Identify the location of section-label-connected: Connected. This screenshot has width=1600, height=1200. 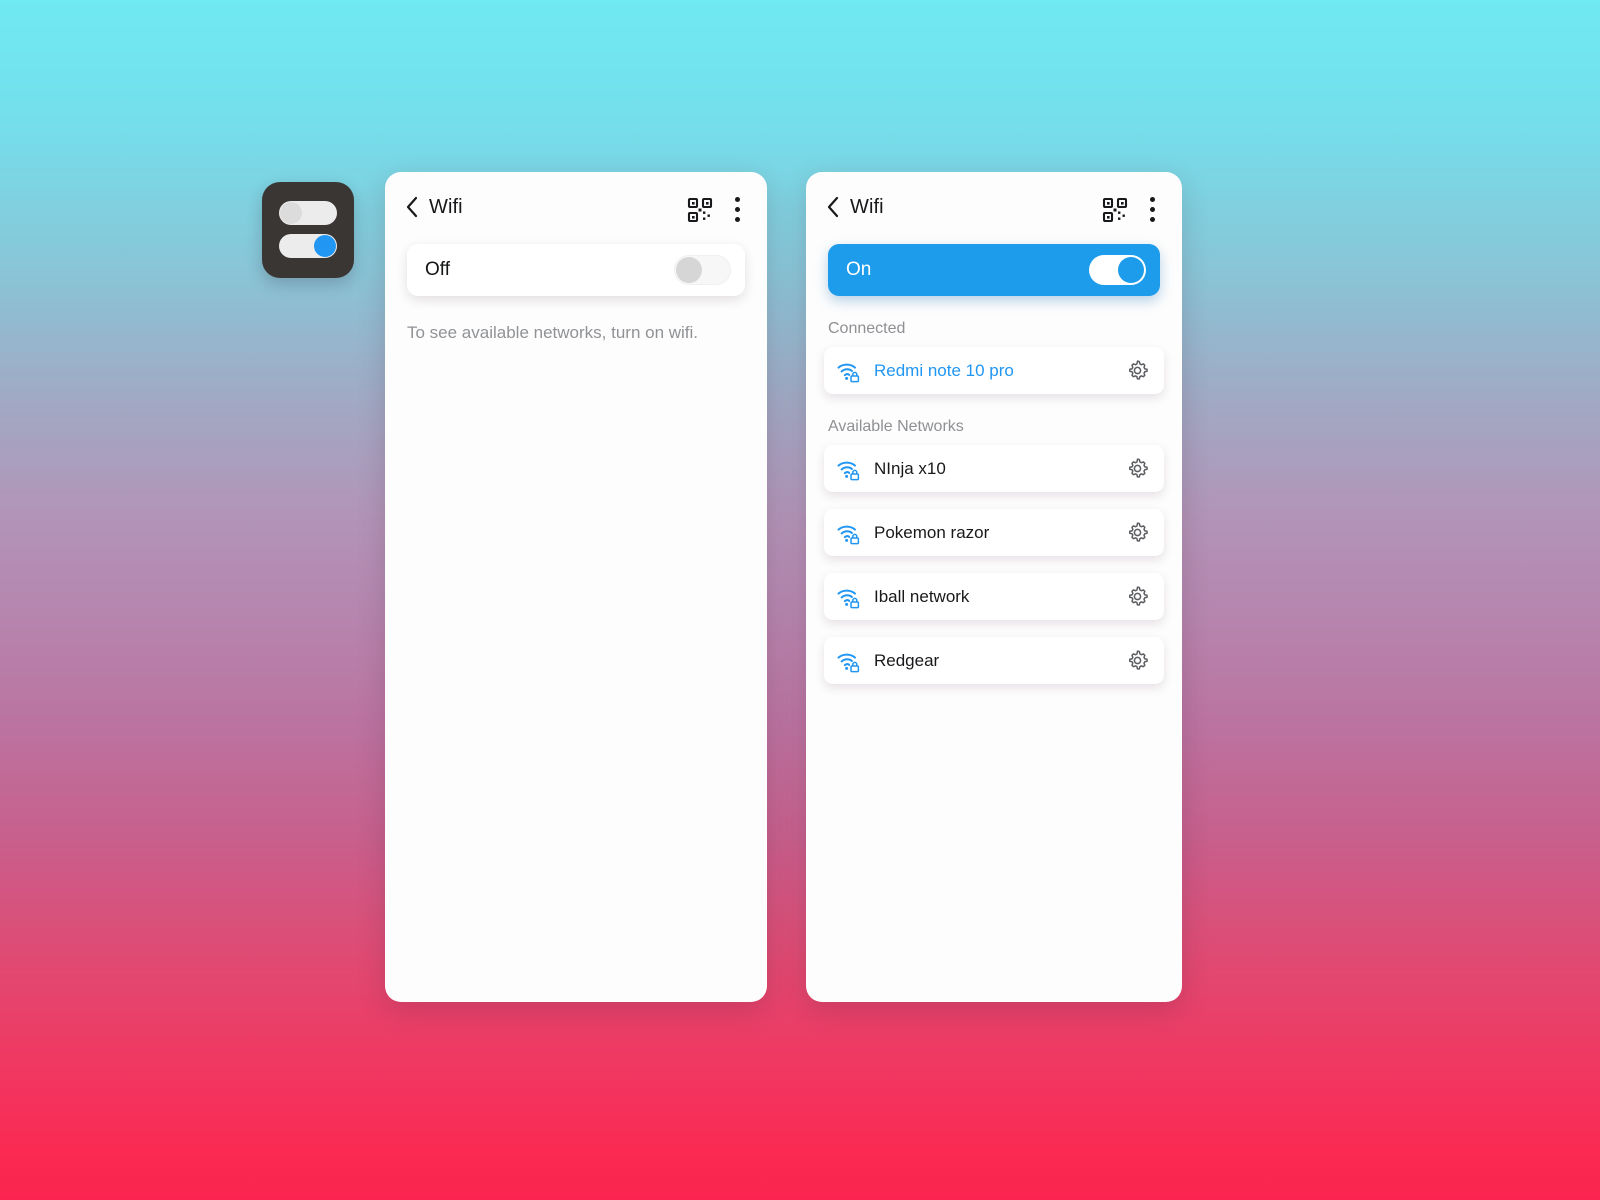
(867, 328).